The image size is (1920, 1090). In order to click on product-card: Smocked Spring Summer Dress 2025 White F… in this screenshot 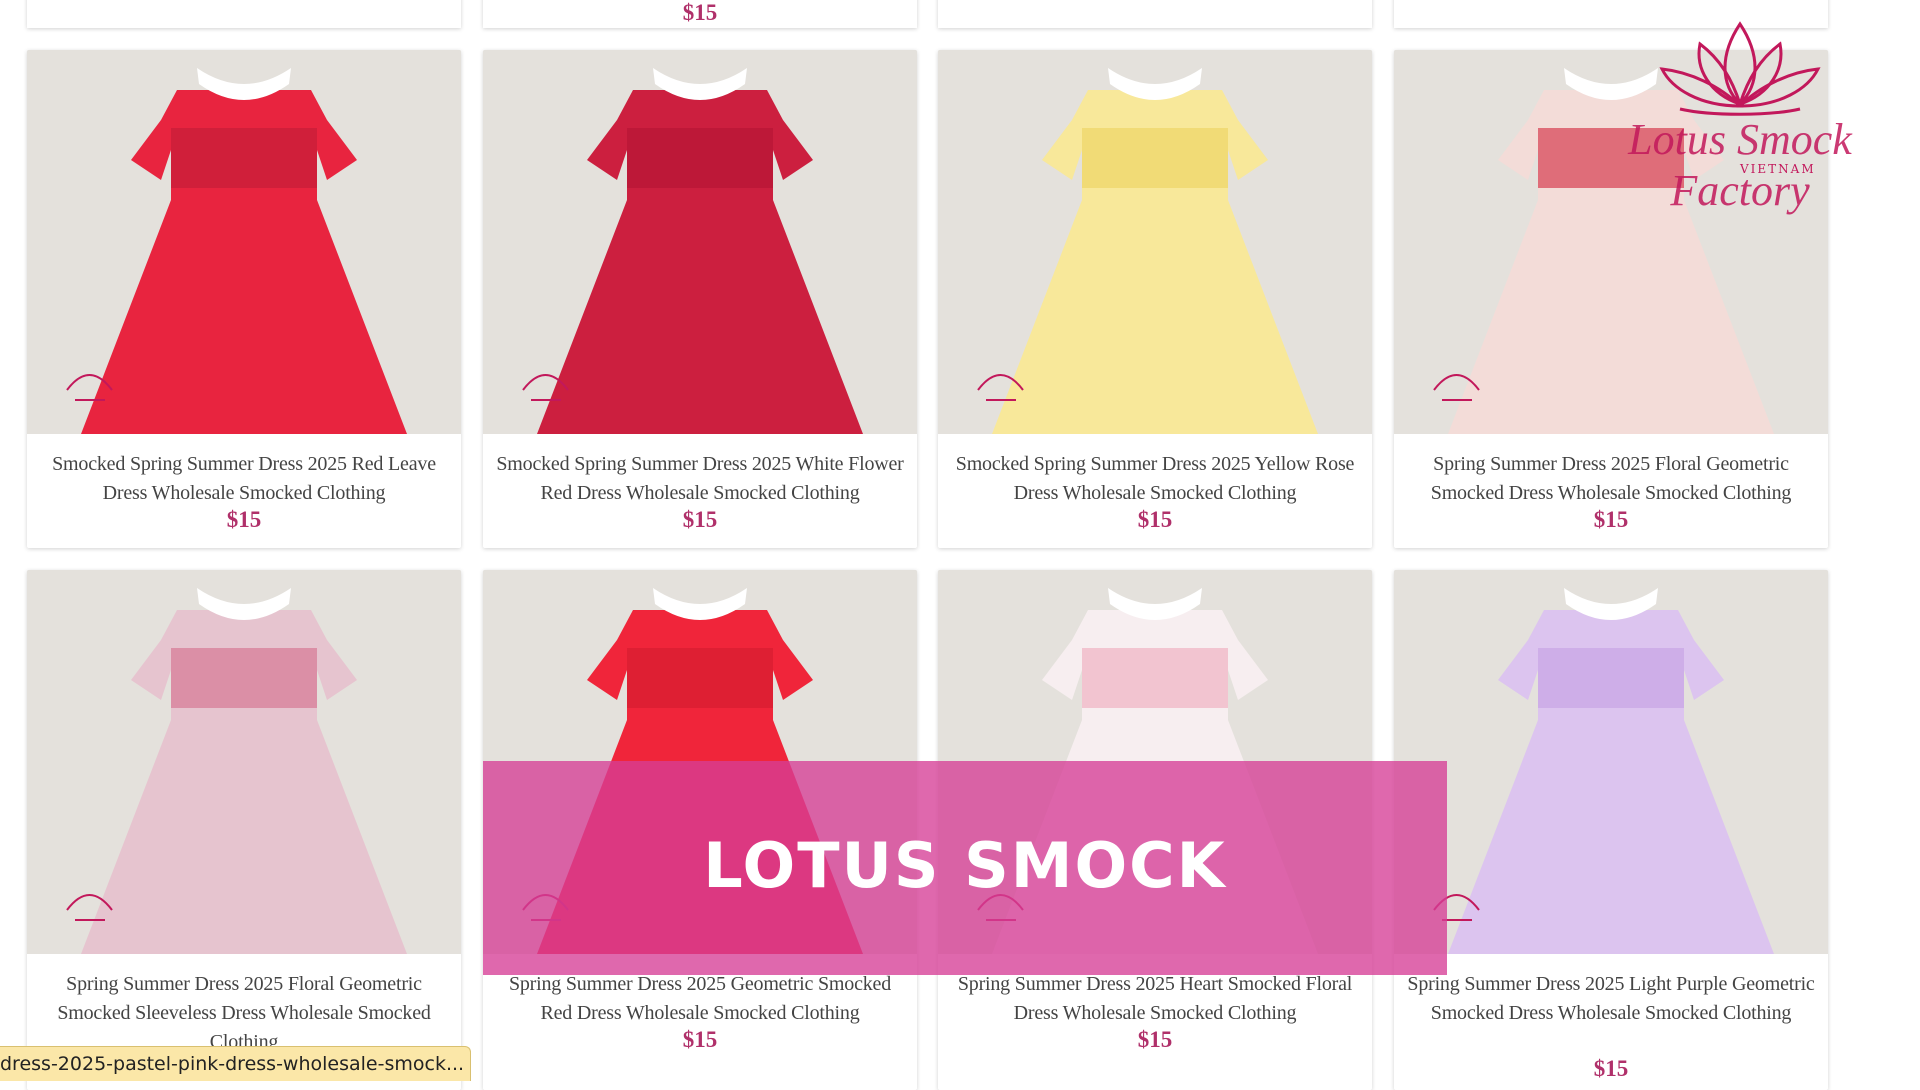, I will do `click(700, 299)`.